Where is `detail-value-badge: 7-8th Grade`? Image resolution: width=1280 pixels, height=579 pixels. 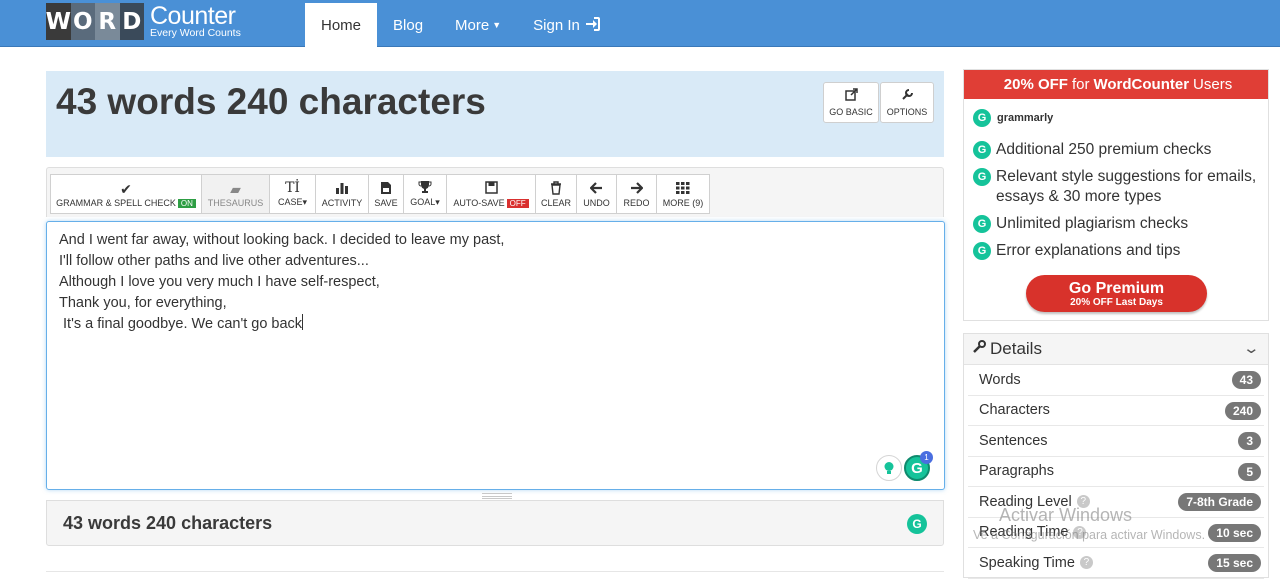 detail-value-badge: 7-8th Grade is located at coordinates (1219, 502).